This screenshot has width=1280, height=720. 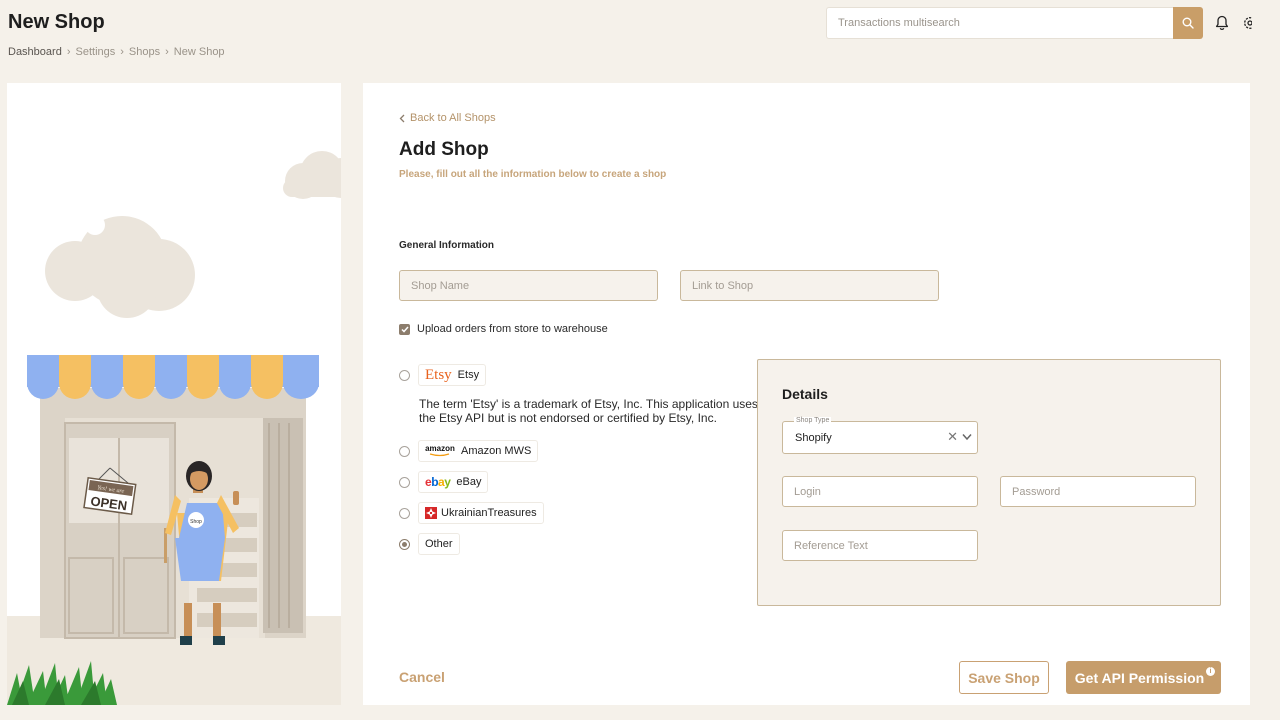 I want to click on ebay-label: eBay, so click(x=469, y=482).